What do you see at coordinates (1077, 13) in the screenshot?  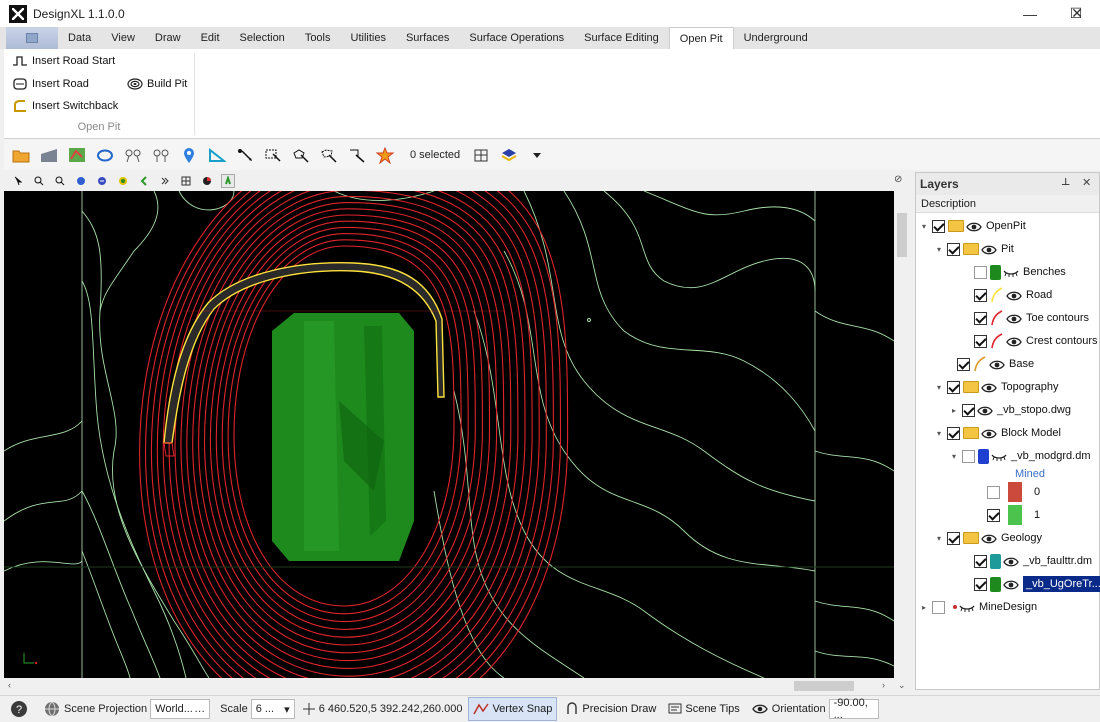 I see `close-button: ✕` at bounding box center [1077, 13].